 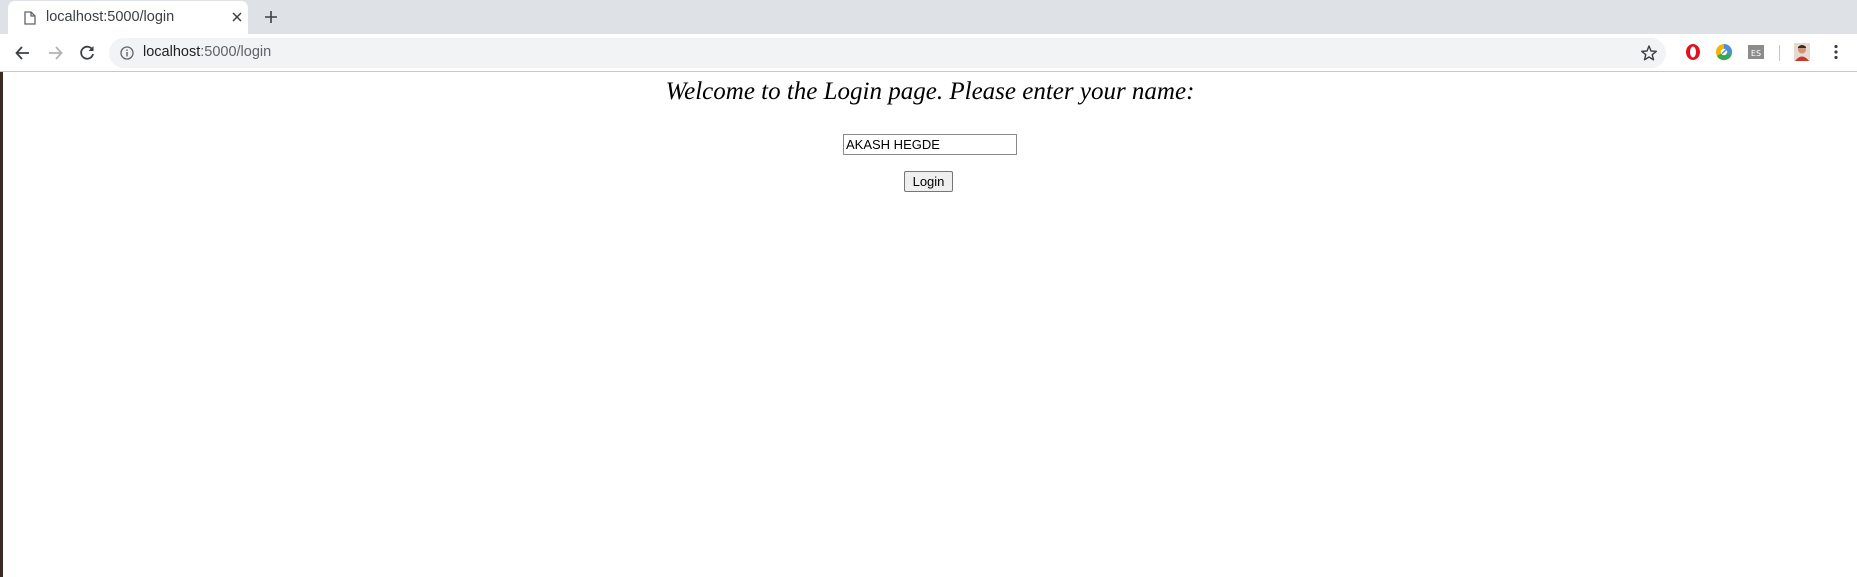 What do you see at coordinates (237, 17) in the screenshot?
I see `close-icon` at bounding box center [237, 17].